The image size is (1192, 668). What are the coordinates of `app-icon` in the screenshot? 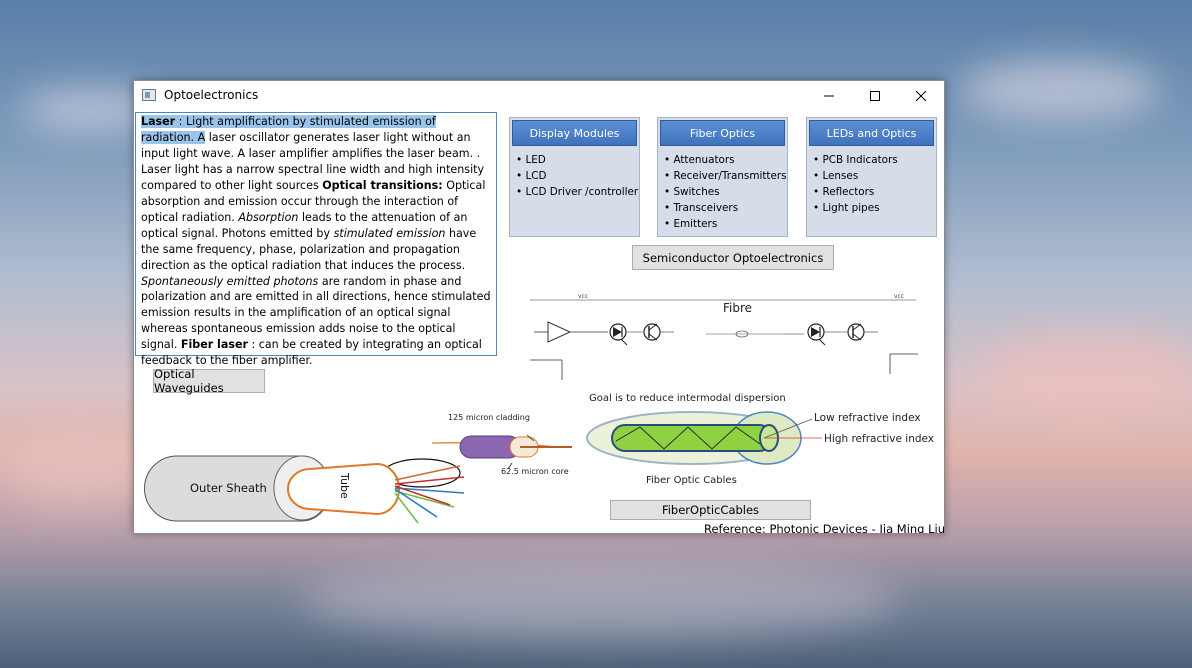 It's located at (149, 95).